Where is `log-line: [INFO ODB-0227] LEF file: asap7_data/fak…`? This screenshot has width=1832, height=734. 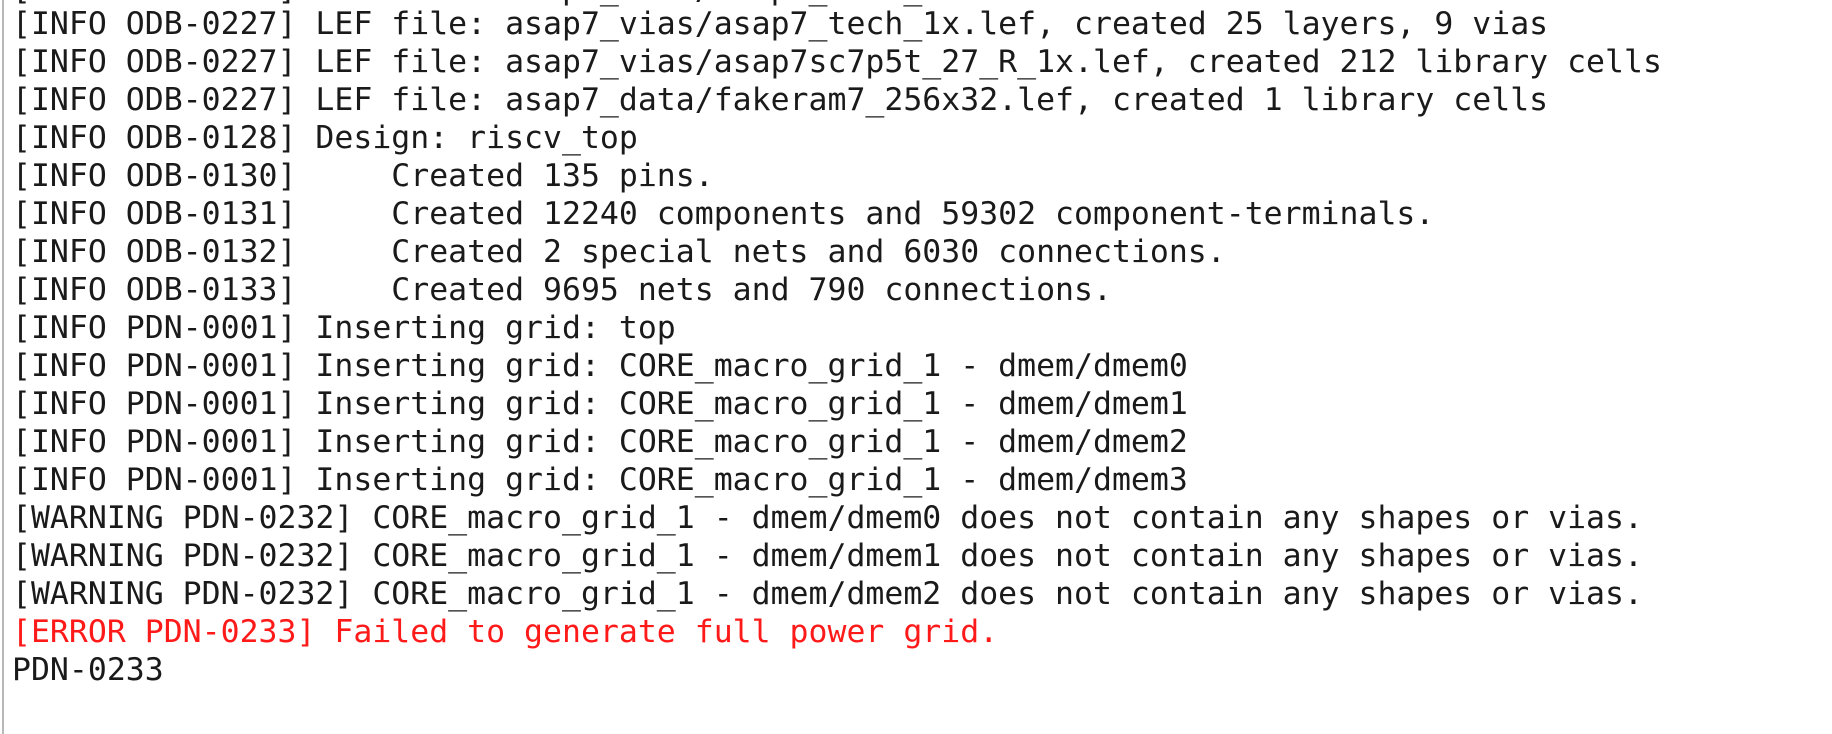 log-line: [INFO ODB-0227] LEF file: asap7_data/fak… is located at coordinates (780, 100).